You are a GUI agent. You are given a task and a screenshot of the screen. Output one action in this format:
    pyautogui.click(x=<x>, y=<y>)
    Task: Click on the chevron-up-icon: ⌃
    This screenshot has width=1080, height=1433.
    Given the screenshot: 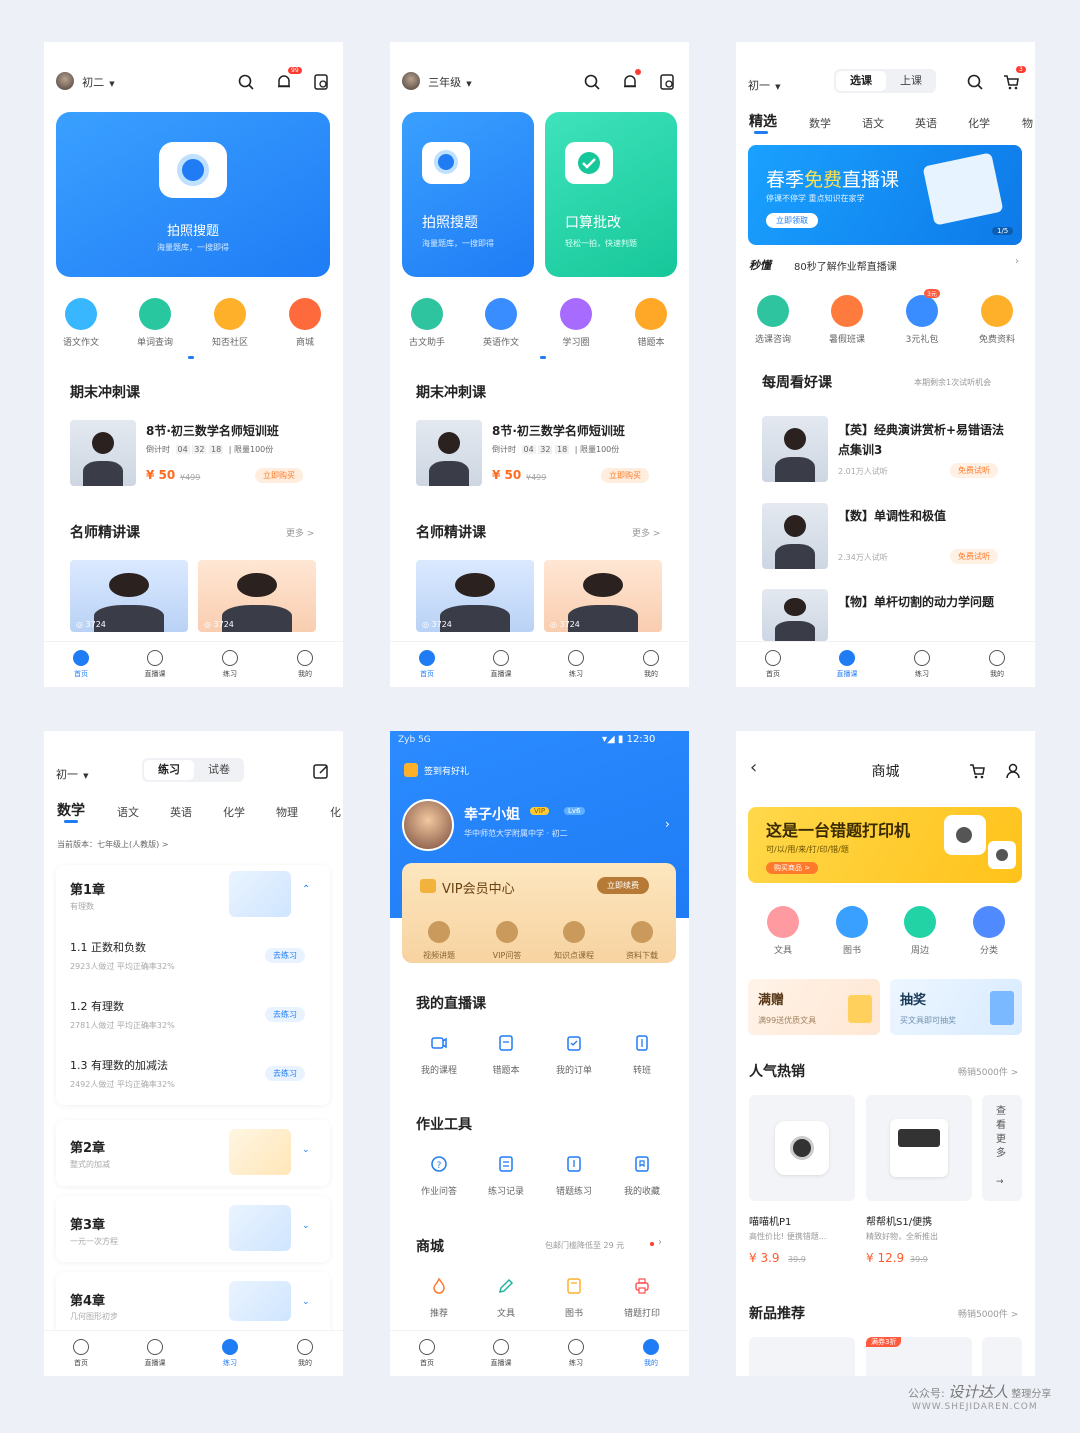 What is the action you would take?
    pyautogui.click(x=306, y=889)
    